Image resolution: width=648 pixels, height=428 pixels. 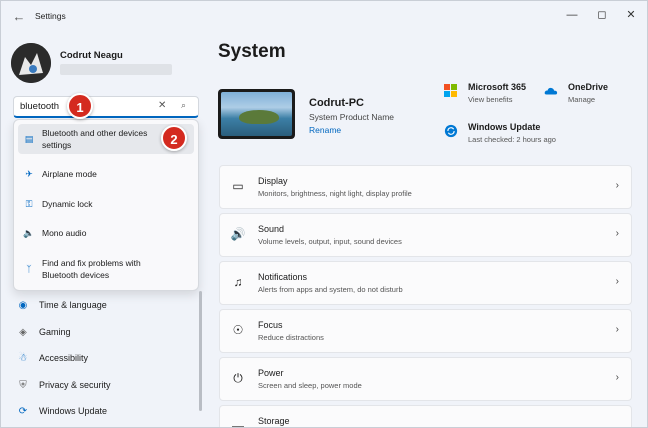 I want to click on user-email-redacted, so click(x=116, y=69).